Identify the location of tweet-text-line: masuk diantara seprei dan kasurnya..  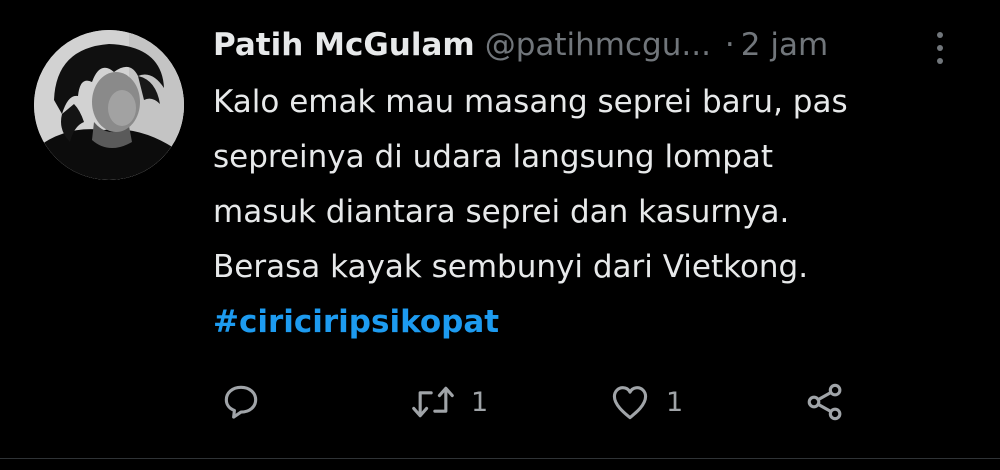
(501, 212).